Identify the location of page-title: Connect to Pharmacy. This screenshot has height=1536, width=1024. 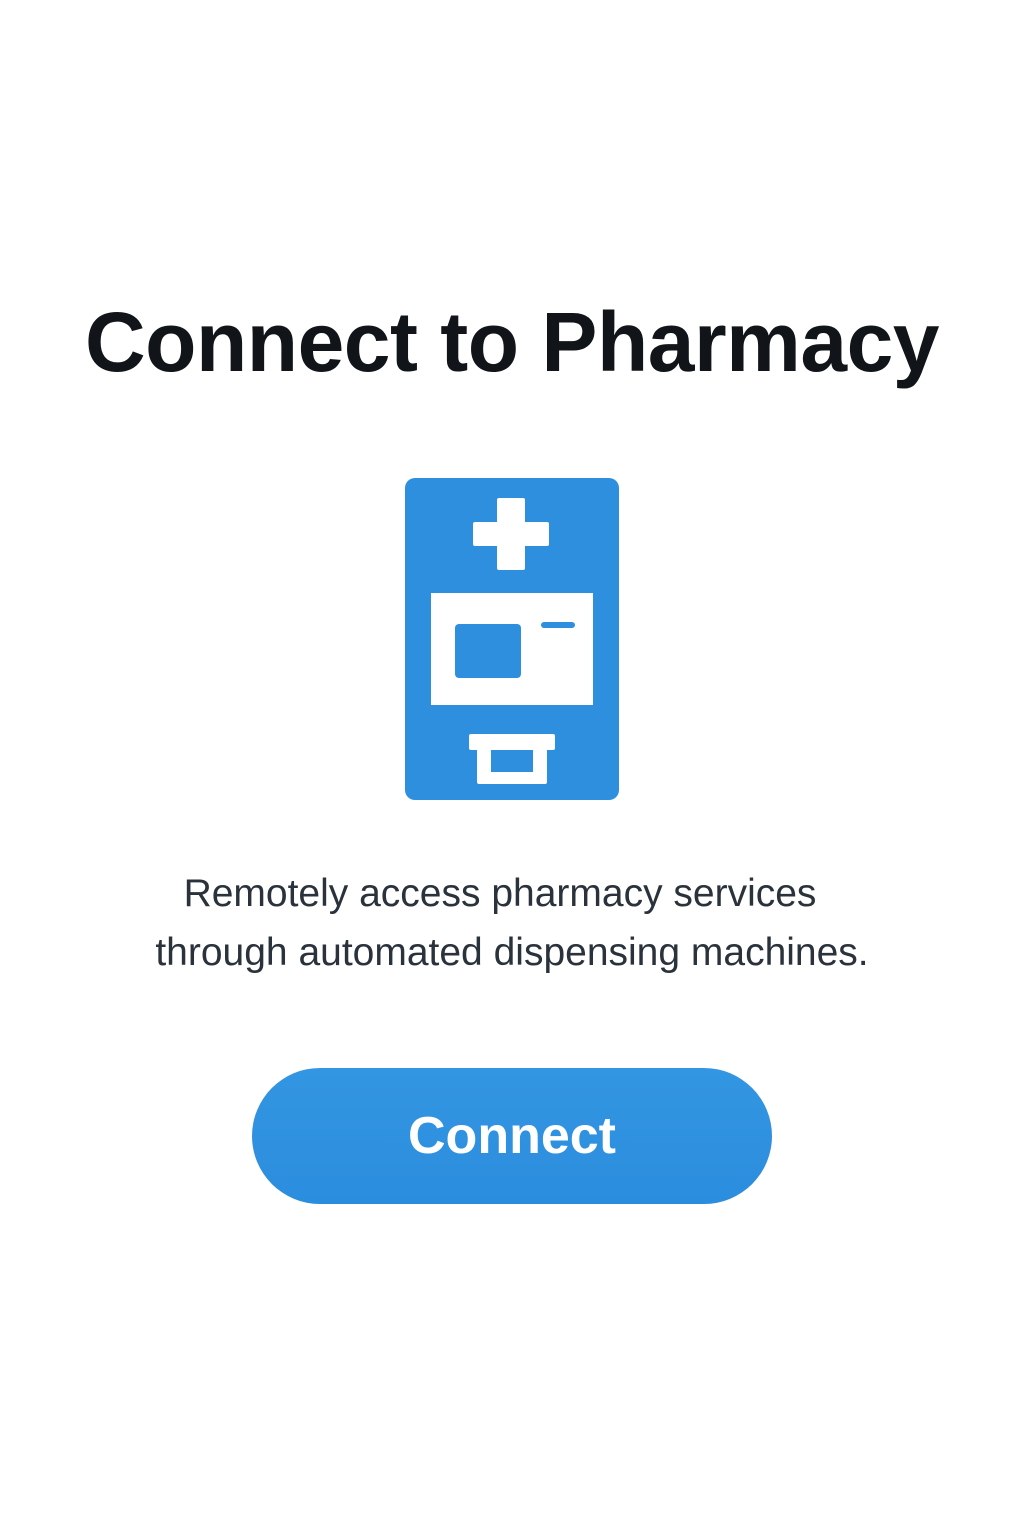
(512, 342).